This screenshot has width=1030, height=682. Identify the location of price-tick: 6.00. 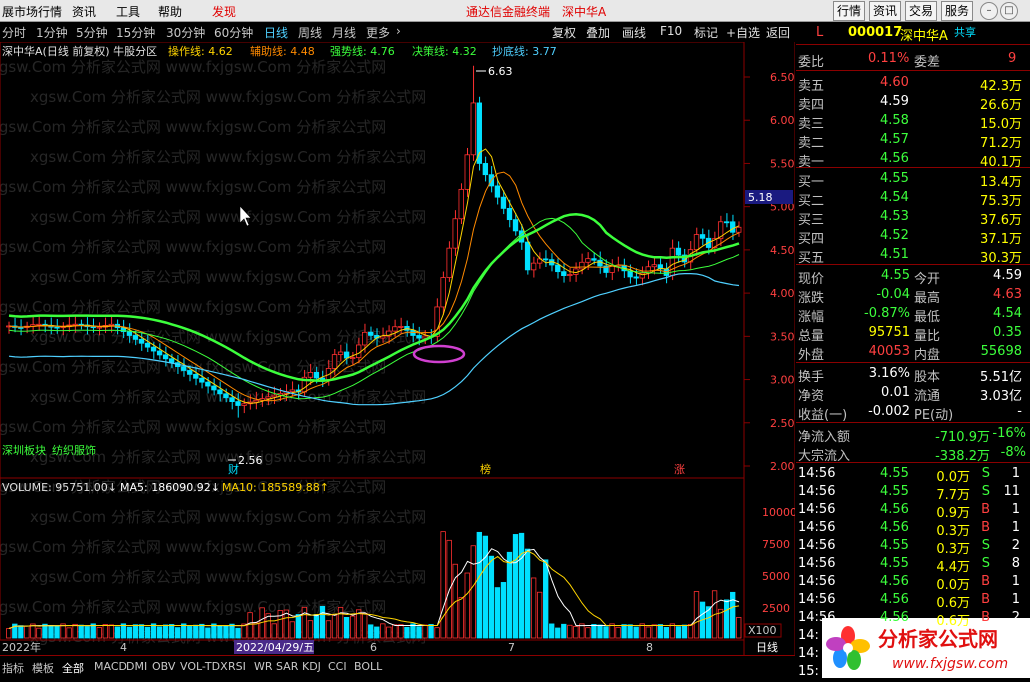
(782, 120).